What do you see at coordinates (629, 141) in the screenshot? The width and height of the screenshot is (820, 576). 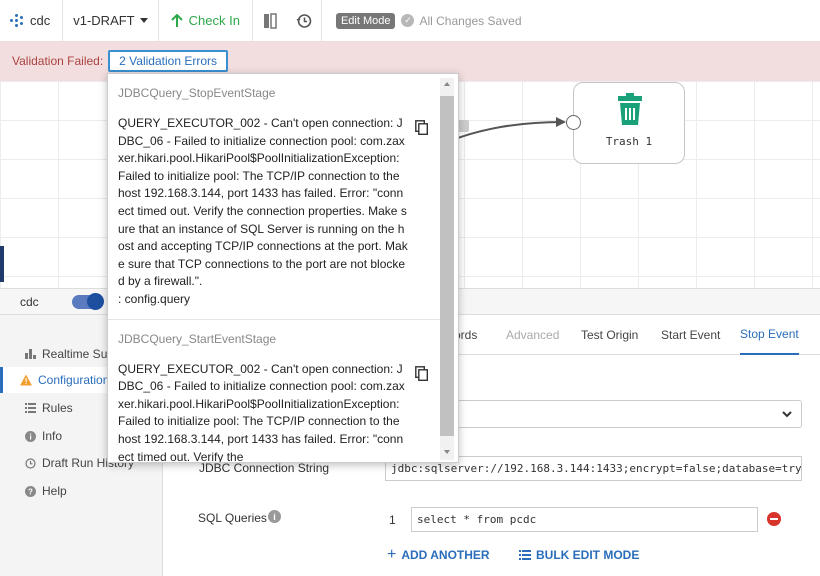 I see `trash-stage-label: Trash 1` at bounding box center [629, 141].